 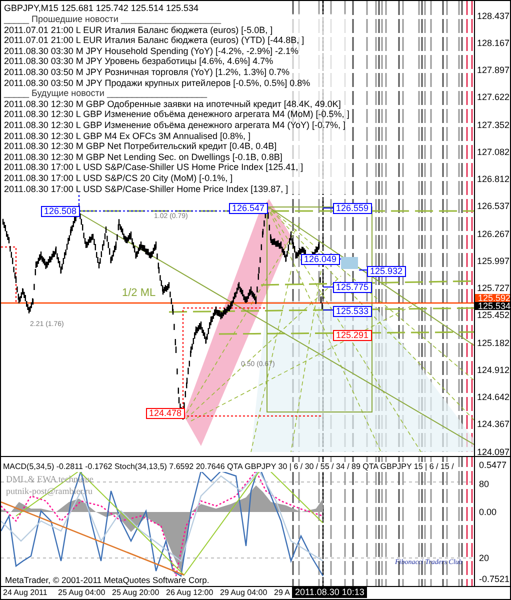 I want to click on time-axis-label: 29 Aug 04:00, so click(x=244, y=593).